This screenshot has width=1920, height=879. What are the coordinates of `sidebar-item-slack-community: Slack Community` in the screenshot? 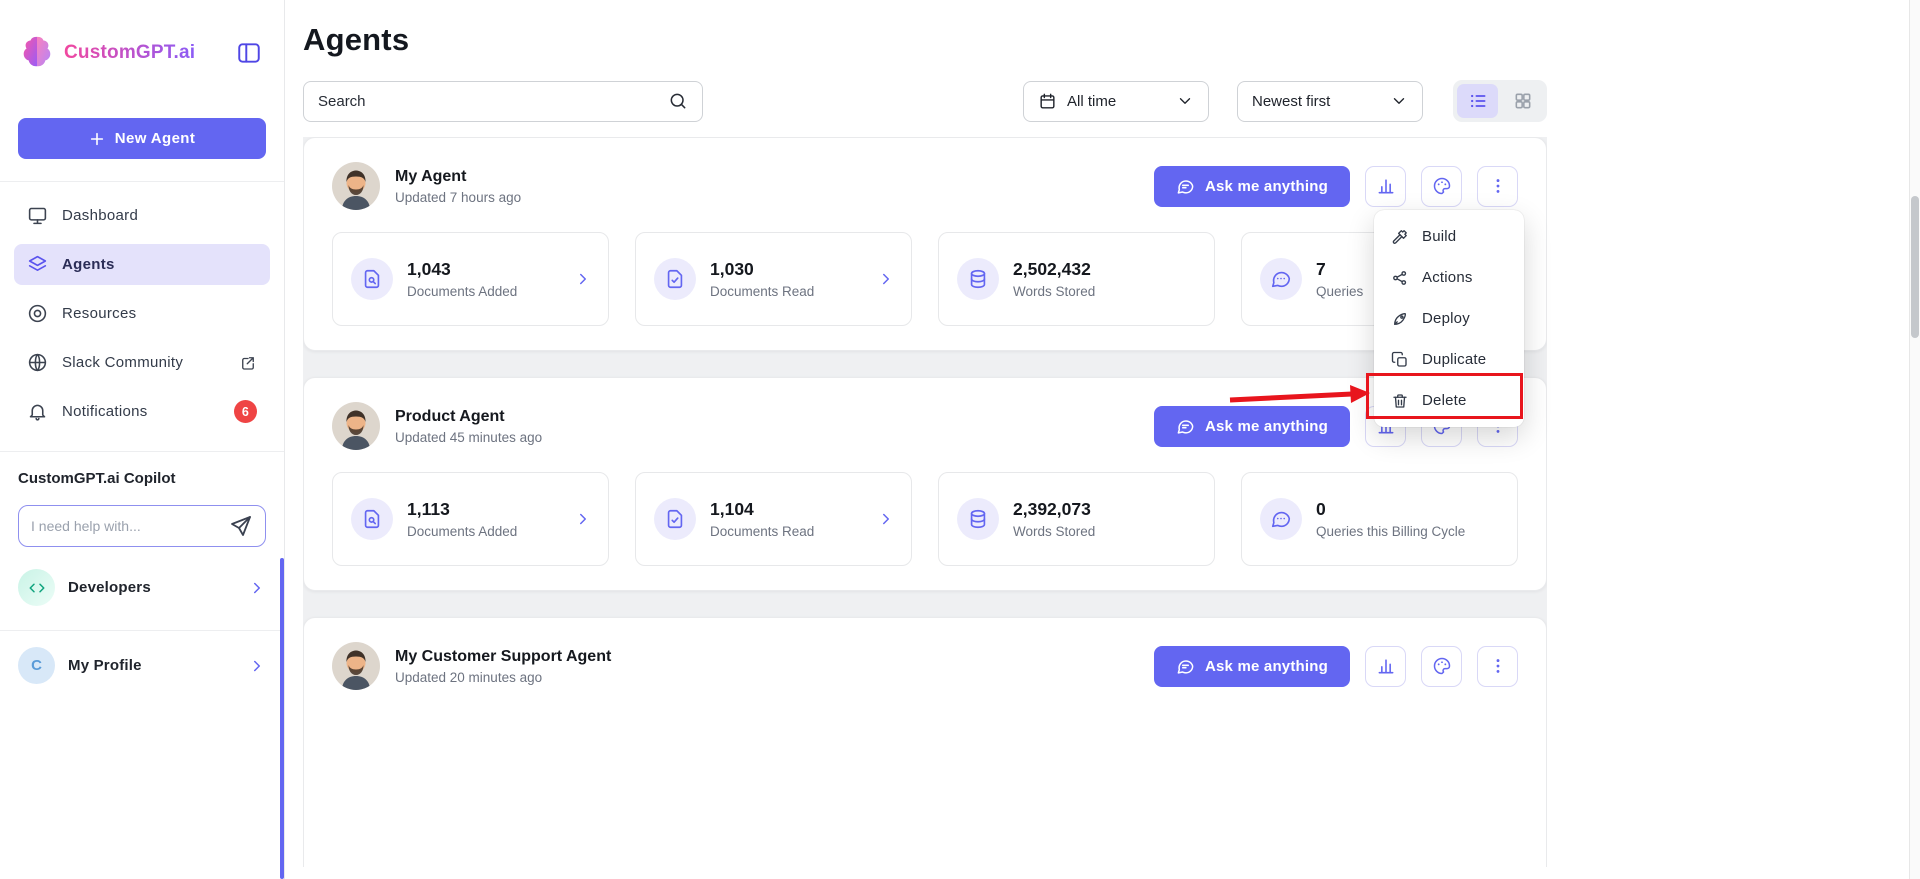 It's located at (142, 362).